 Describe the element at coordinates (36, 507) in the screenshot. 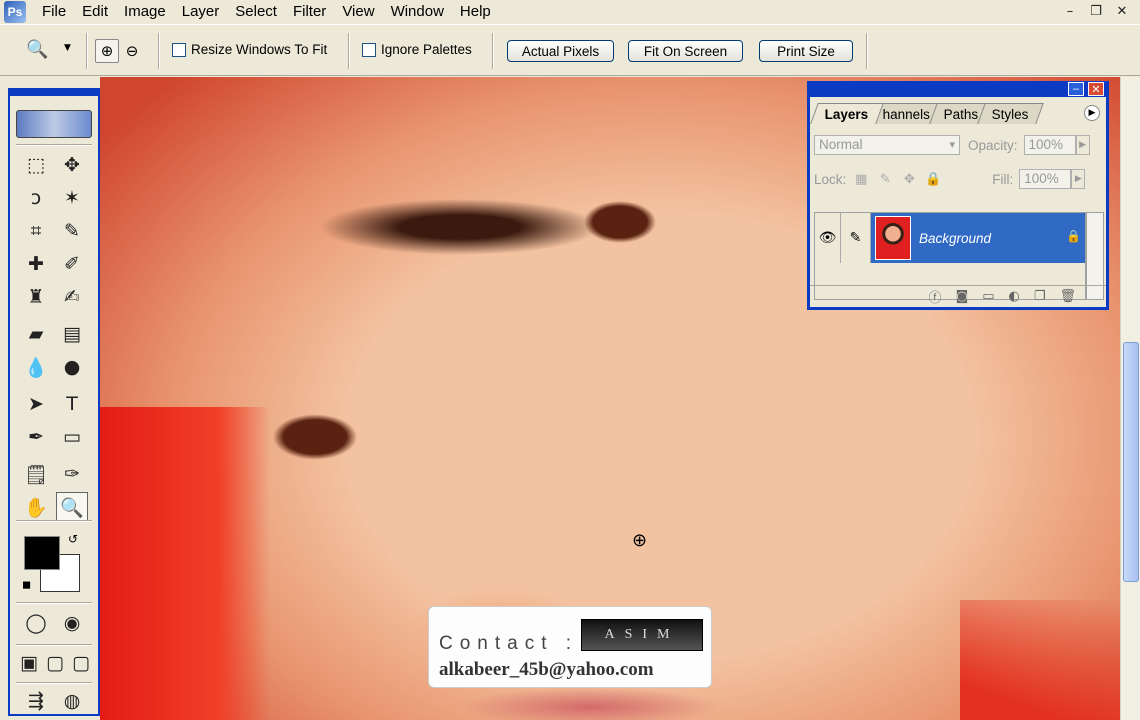

I see `hand-tool-icon: ✋` at that location.